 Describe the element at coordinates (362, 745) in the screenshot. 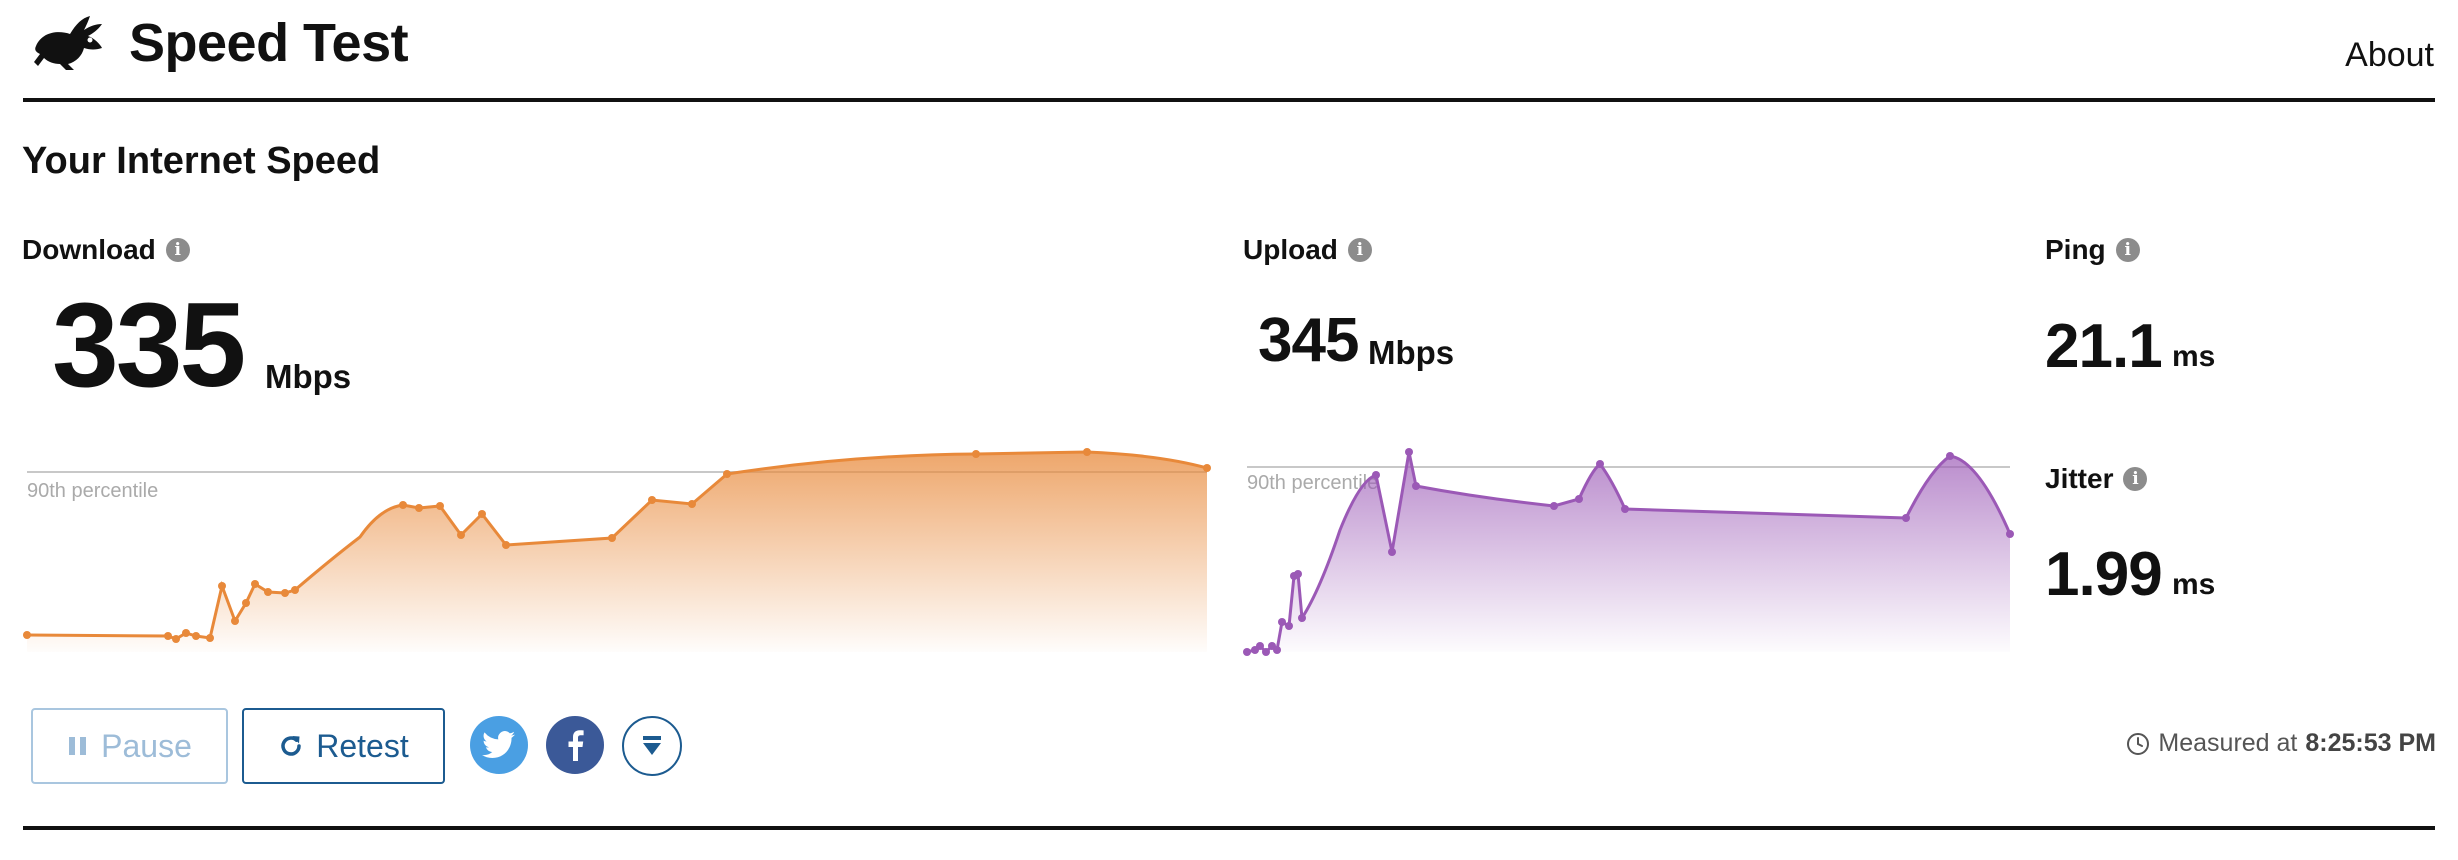

I see `retest-button-label: Retest` at that location.